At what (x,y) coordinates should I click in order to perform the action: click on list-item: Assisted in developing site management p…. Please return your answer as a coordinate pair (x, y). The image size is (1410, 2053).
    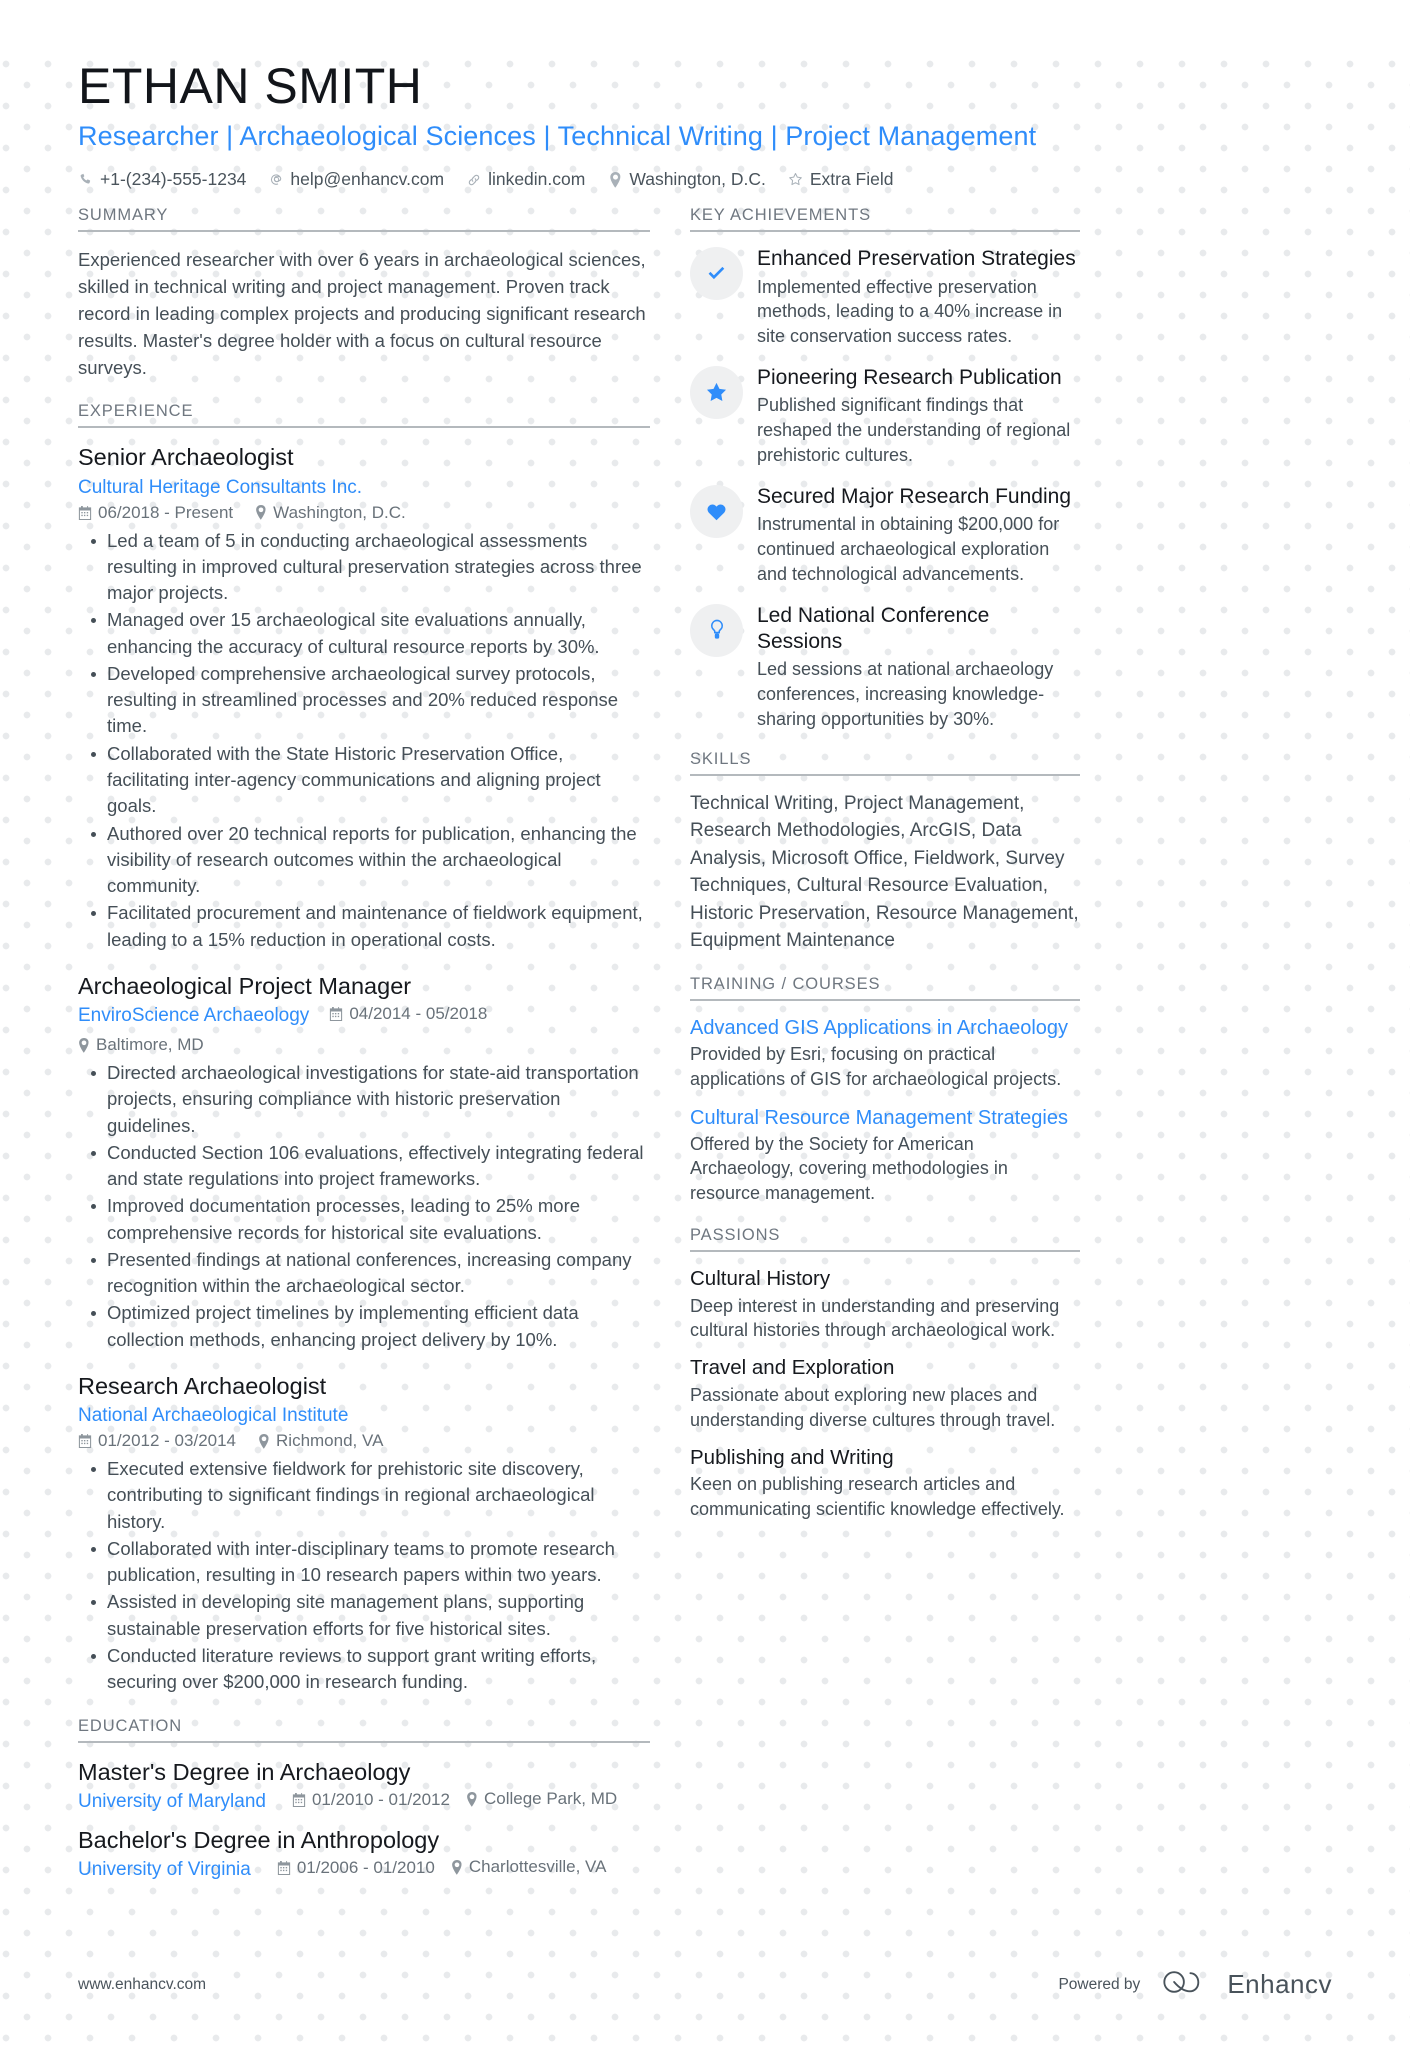
    Looking at the image, I should click on (364, 1615).